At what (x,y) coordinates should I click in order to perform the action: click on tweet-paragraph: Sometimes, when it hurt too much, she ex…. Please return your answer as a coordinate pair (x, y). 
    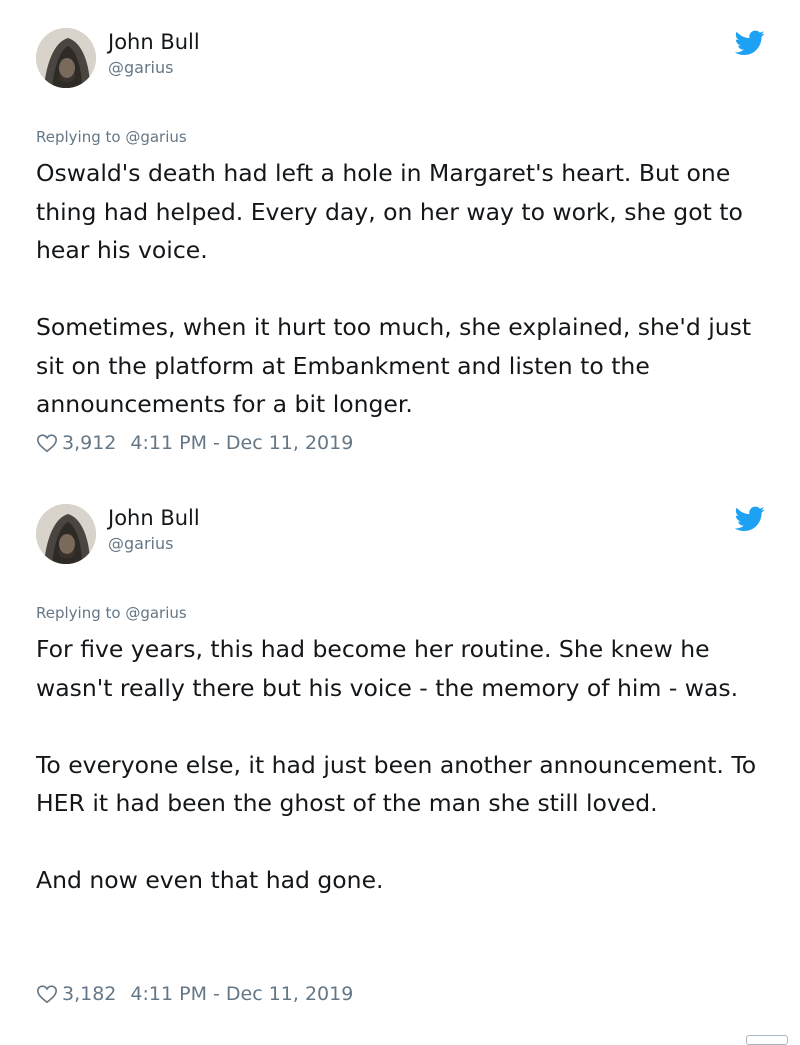
    Looking at the image, I should click on (394, 365).